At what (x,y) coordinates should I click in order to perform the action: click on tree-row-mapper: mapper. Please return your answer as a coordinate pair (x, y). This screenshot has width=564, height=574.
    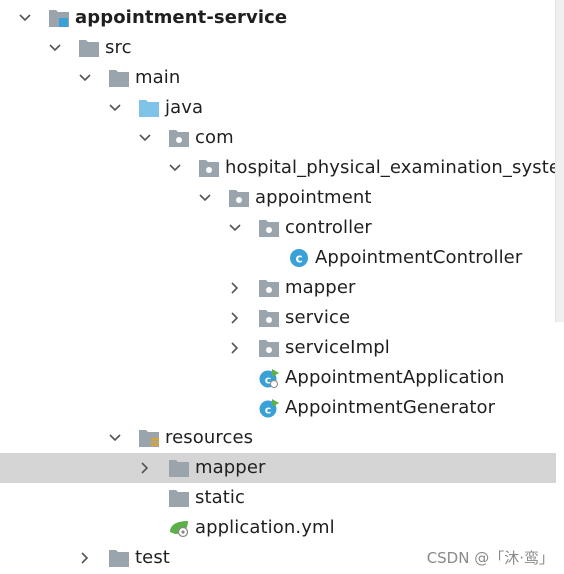
    Looking at the image, I should click on (278, 288).